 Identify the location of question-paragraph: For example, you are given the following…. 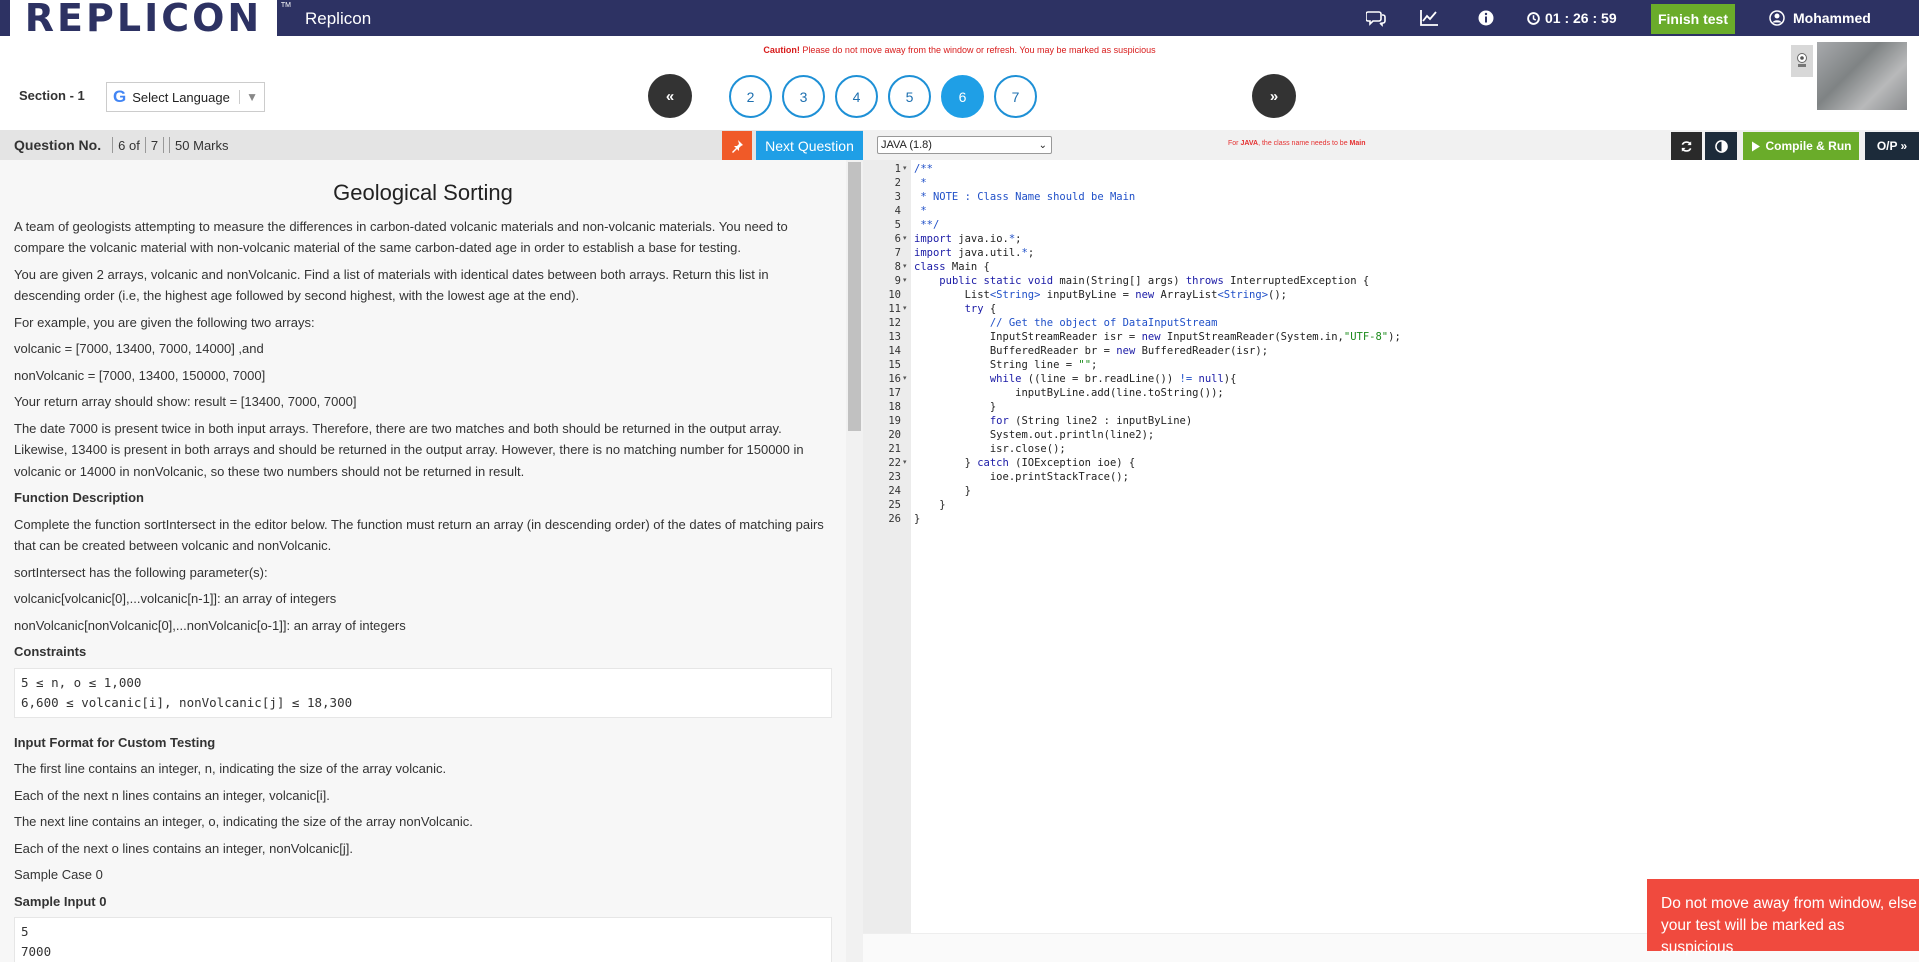
(164, 322).